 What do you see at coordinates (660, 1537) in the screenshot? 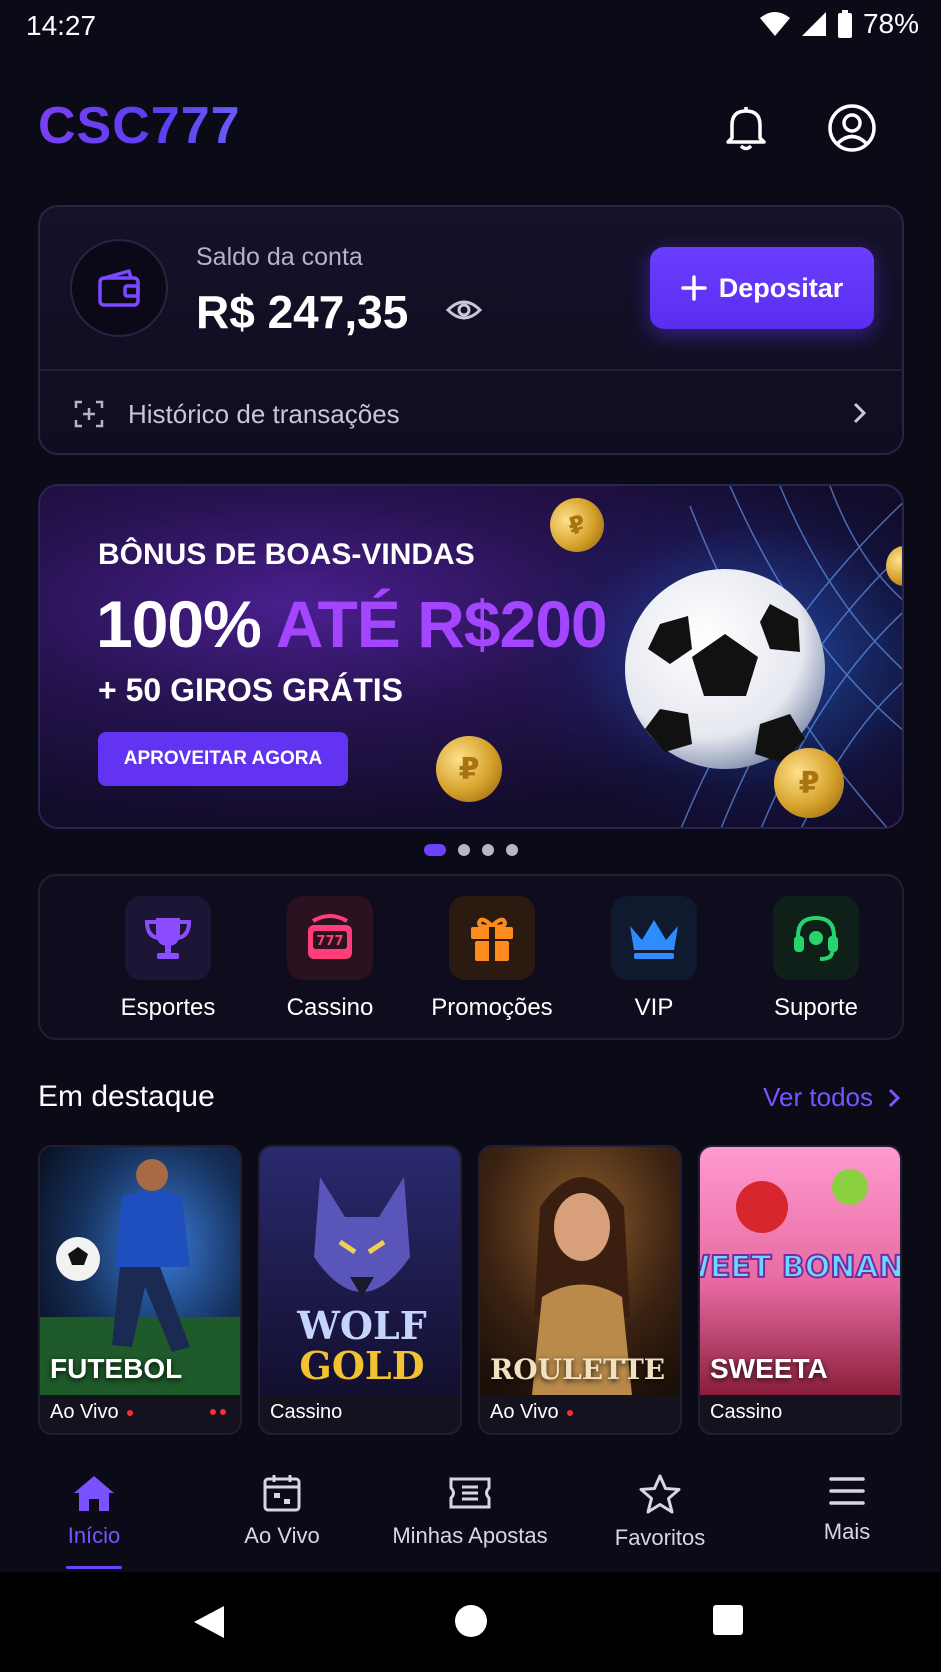
I see `nav-label: Favoritos` at bounding box center [660, 1537].